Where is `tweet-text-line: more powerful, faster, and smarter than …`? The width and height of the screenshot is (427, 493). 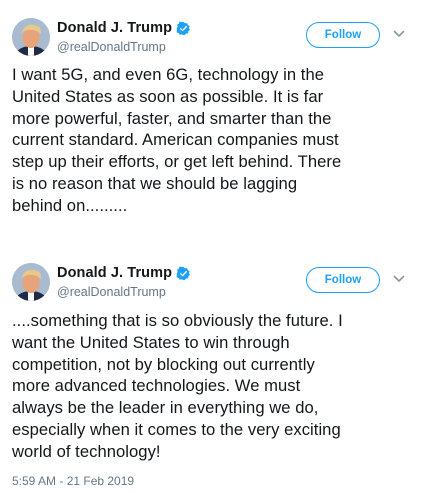
tweet-text-line: more powerful, faster, and smarter than … is located at coordinates (172, 118).